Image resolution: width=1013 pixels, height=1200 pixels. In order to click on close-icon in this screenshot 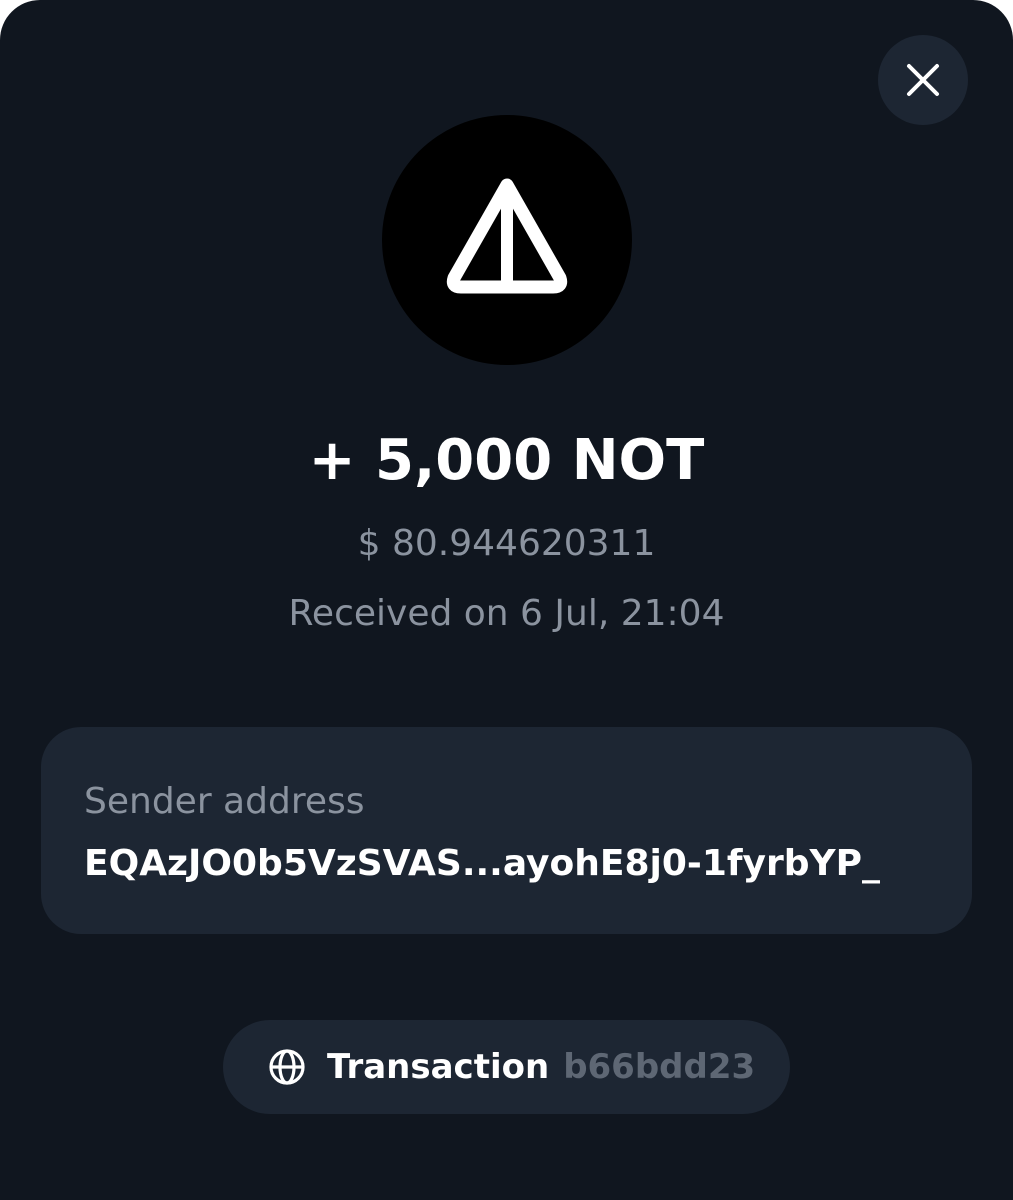, I will do `click(923, 80)`.